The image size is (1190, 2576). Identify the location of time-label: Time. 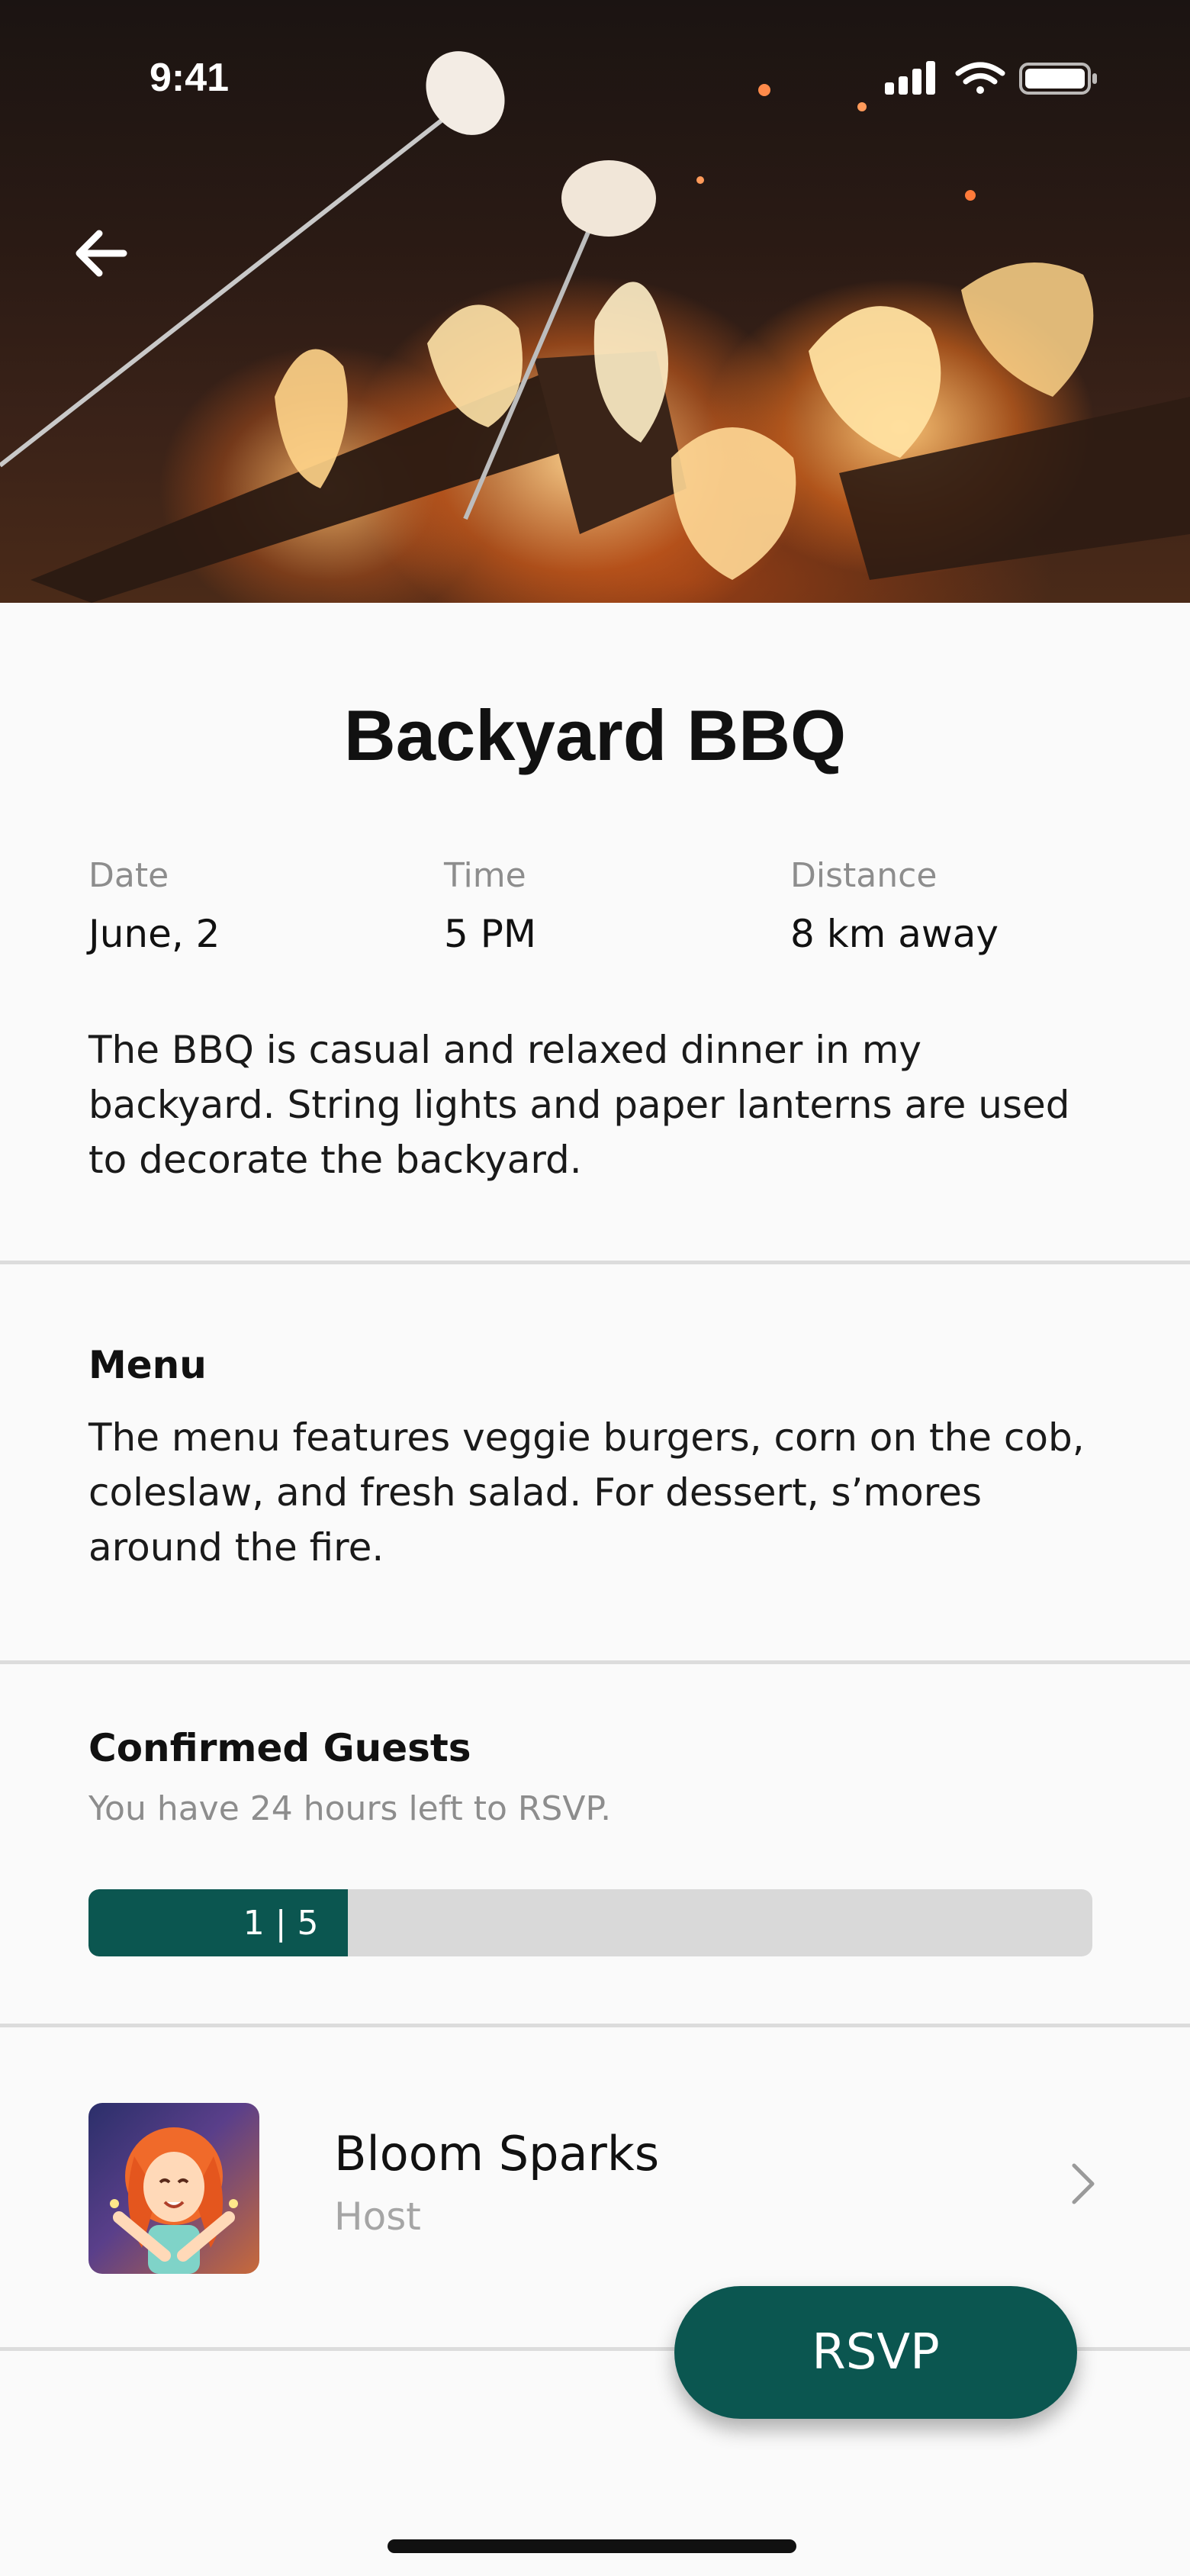
(485, 875).